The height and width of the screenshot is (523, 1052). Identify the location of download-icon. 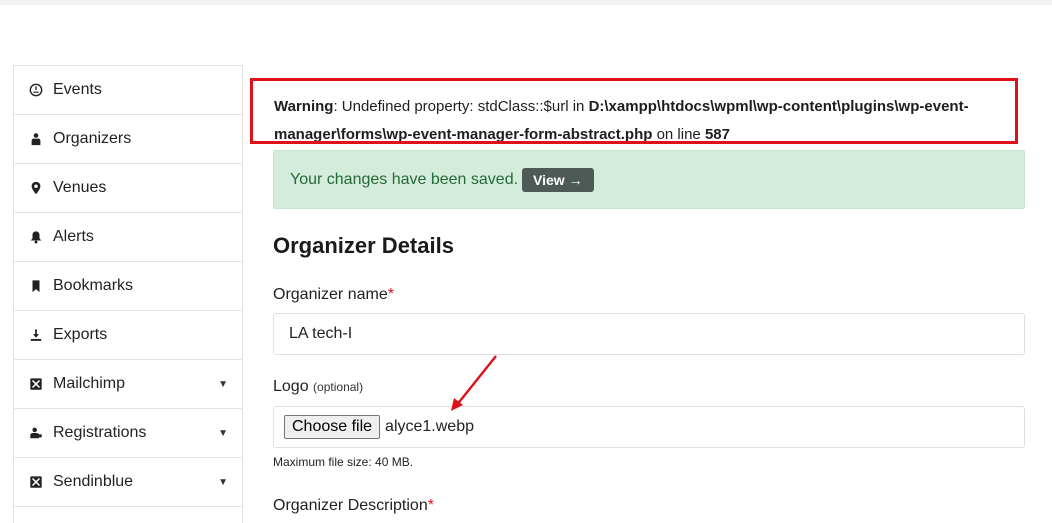
(36, 335).